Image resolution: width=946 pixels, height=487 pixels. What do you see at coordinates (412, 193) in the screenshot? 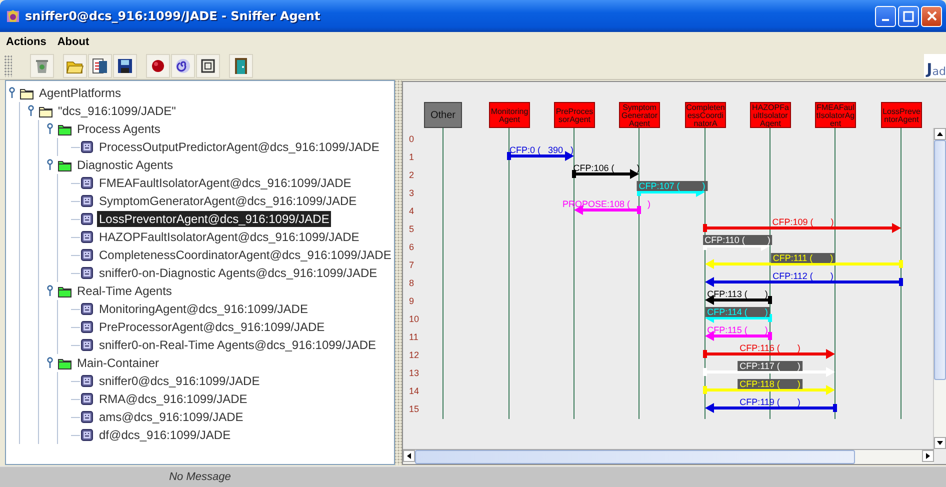
I see `row-number: 3` at bounding box center [412, 193].